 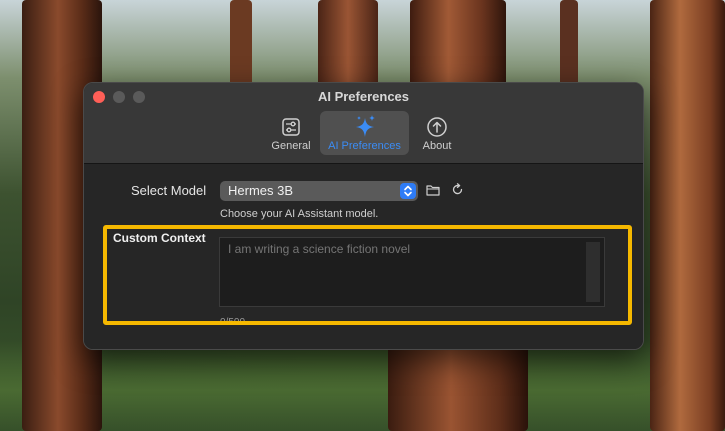 What do you see at coordinates (412, 272) in the screenshot?
I see `custom-context-field` at bounding box center [412, 272].